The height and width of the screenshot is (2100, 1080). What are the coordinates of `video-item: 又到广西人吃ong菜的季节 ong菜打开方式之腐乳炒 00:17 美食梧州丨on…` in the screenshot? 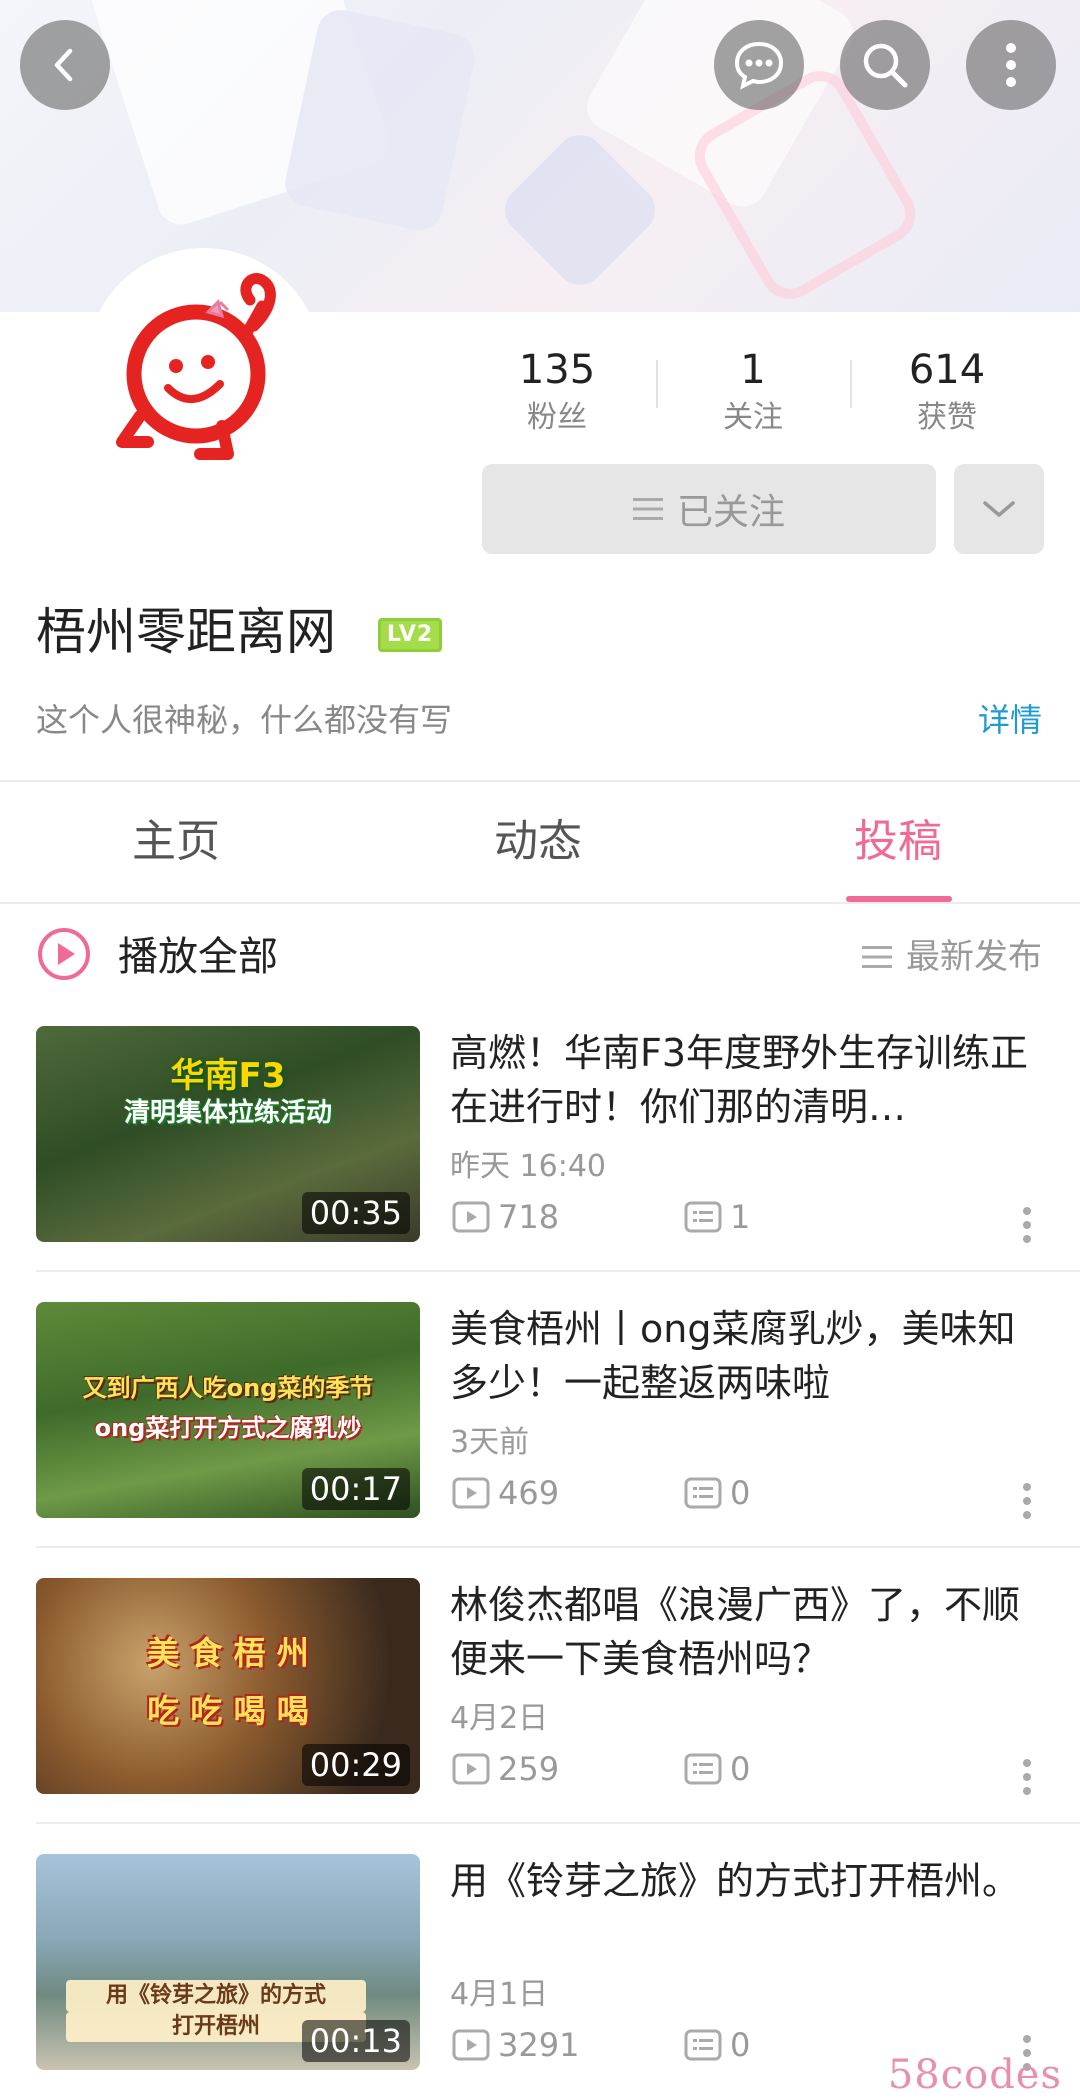 It's located at (540, 1440).